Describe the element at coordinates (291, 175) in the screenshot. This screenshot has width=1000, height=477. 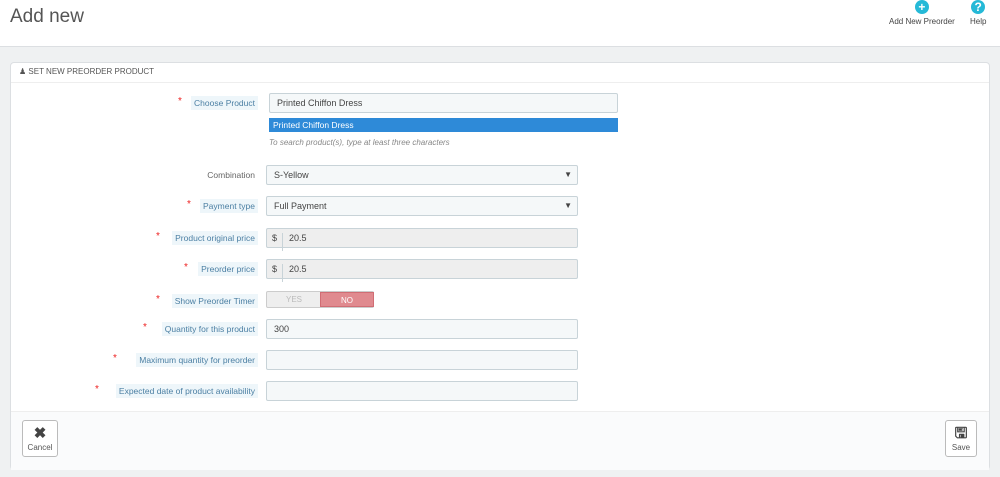
I see `combination-value: S-Yellow` at that location.